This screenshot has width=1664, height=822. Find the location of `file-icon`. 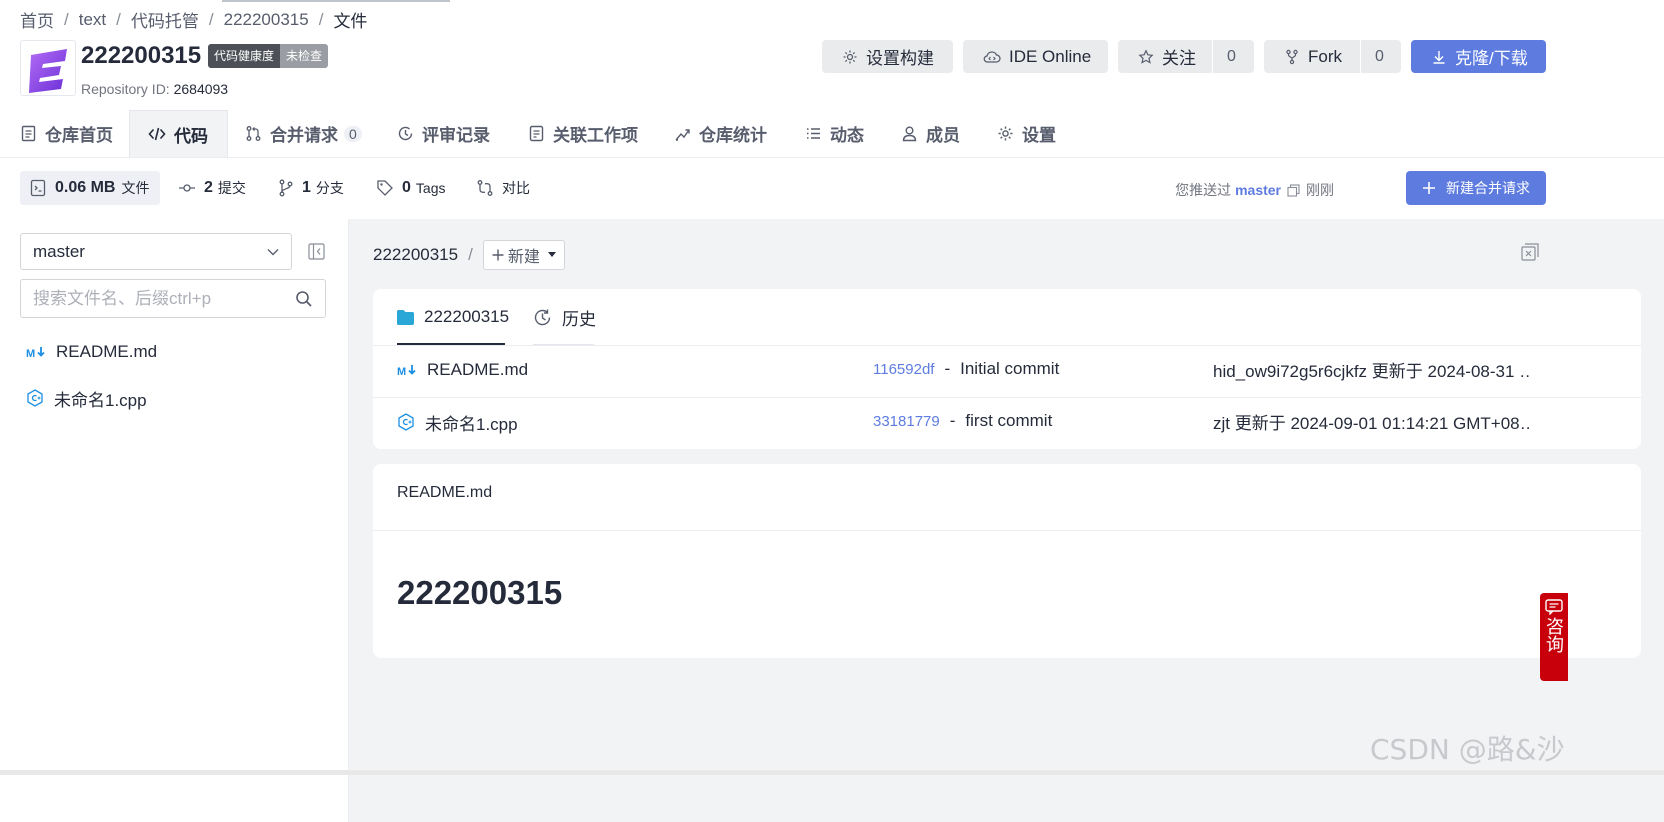

file-icon is located at coordinates (28, 133).